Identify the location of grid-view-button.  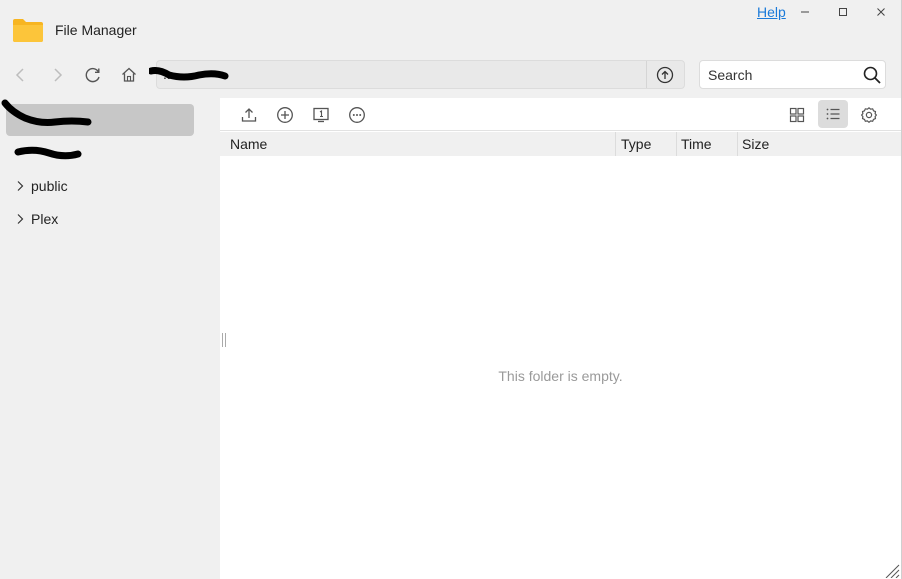
(797, 115).